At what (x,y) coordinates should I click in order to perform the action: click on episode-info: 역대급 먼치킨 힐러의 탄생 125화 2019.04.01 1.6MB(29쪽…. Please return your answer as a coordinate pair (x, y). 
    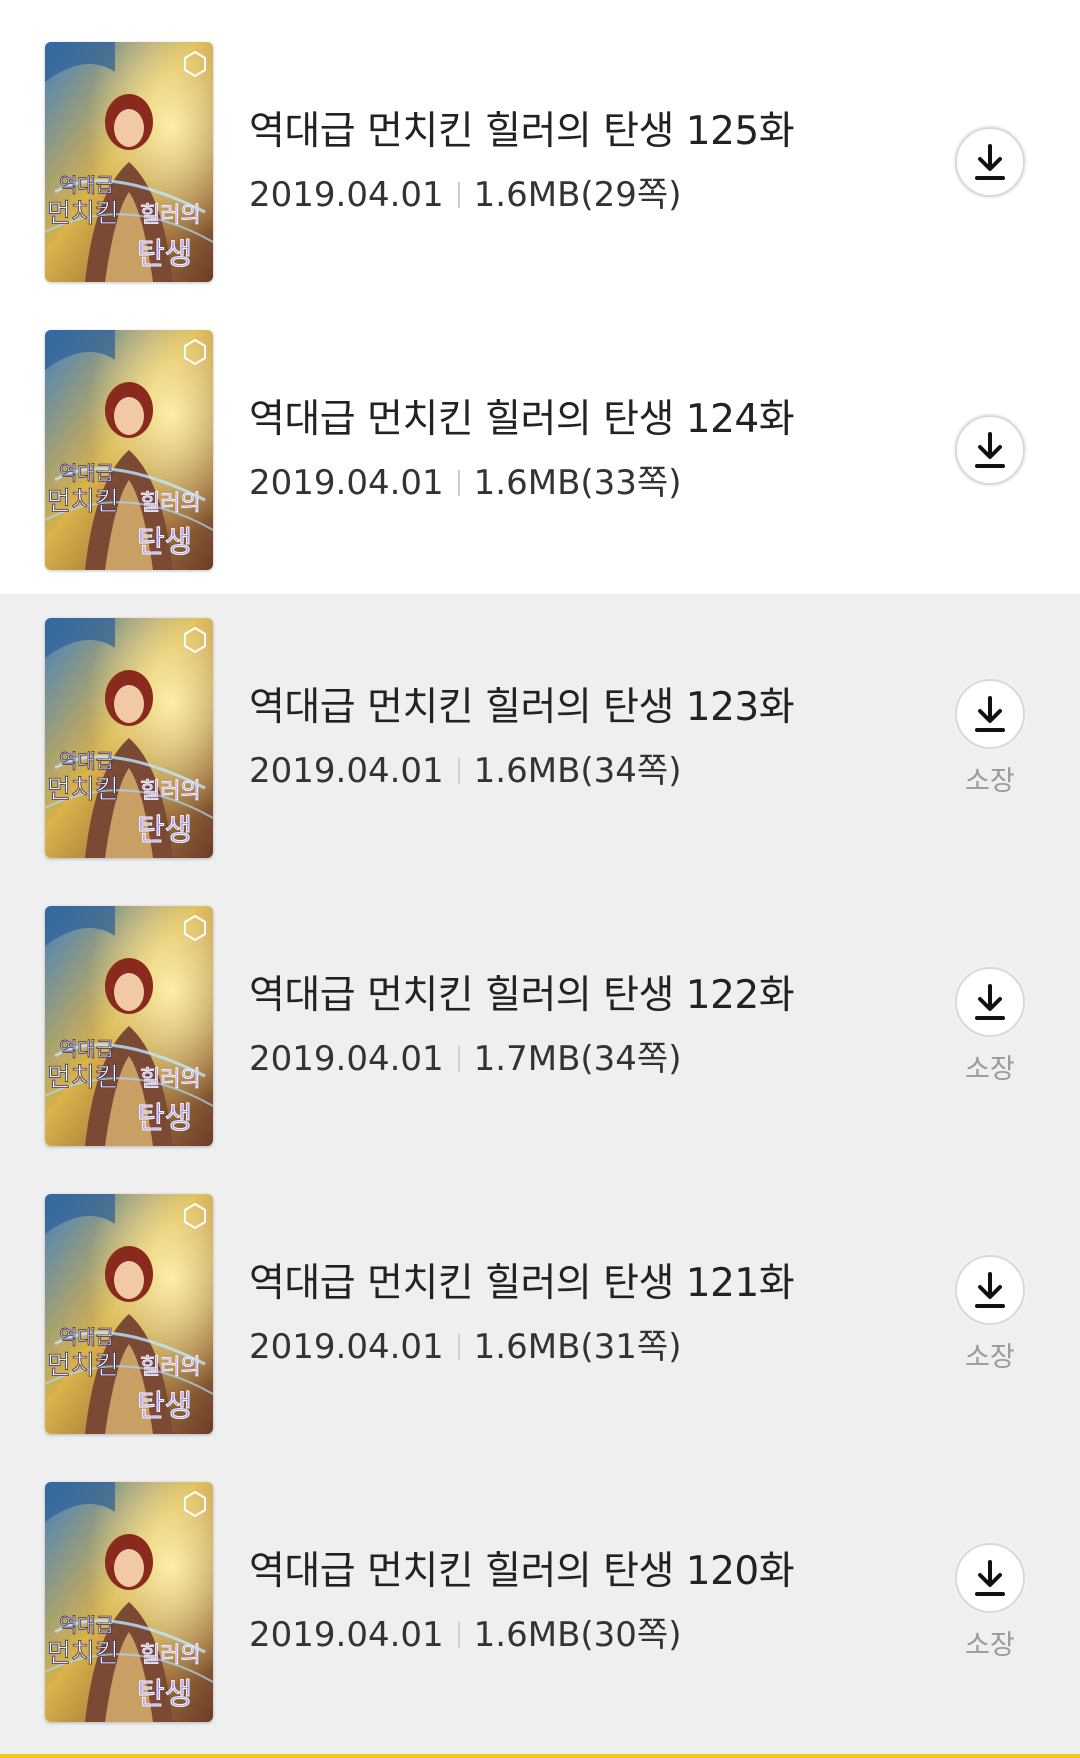
    Looking at the image, I should click on (522, 162).